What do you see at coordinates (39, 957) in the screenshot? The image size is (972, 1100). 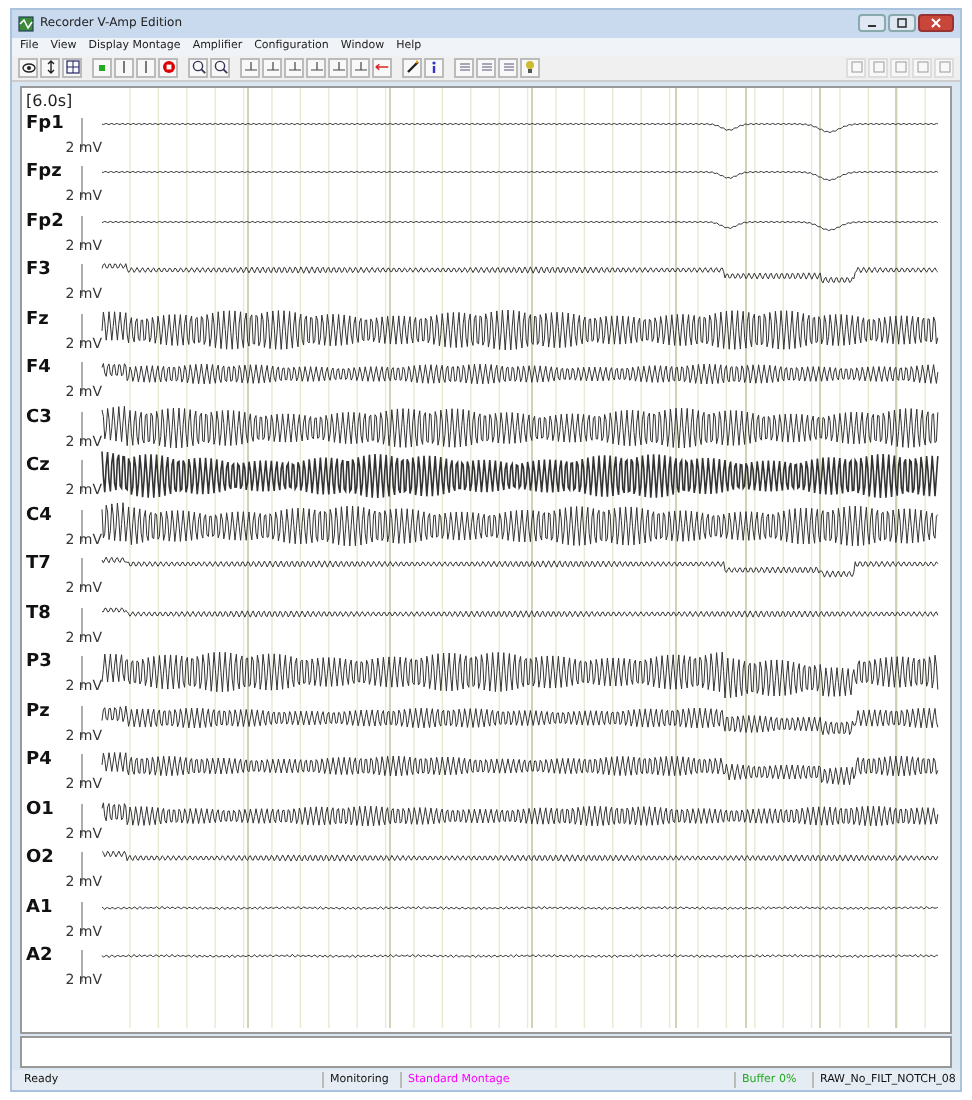 I see `channel-label: A2` at bounding box center [39, 957].